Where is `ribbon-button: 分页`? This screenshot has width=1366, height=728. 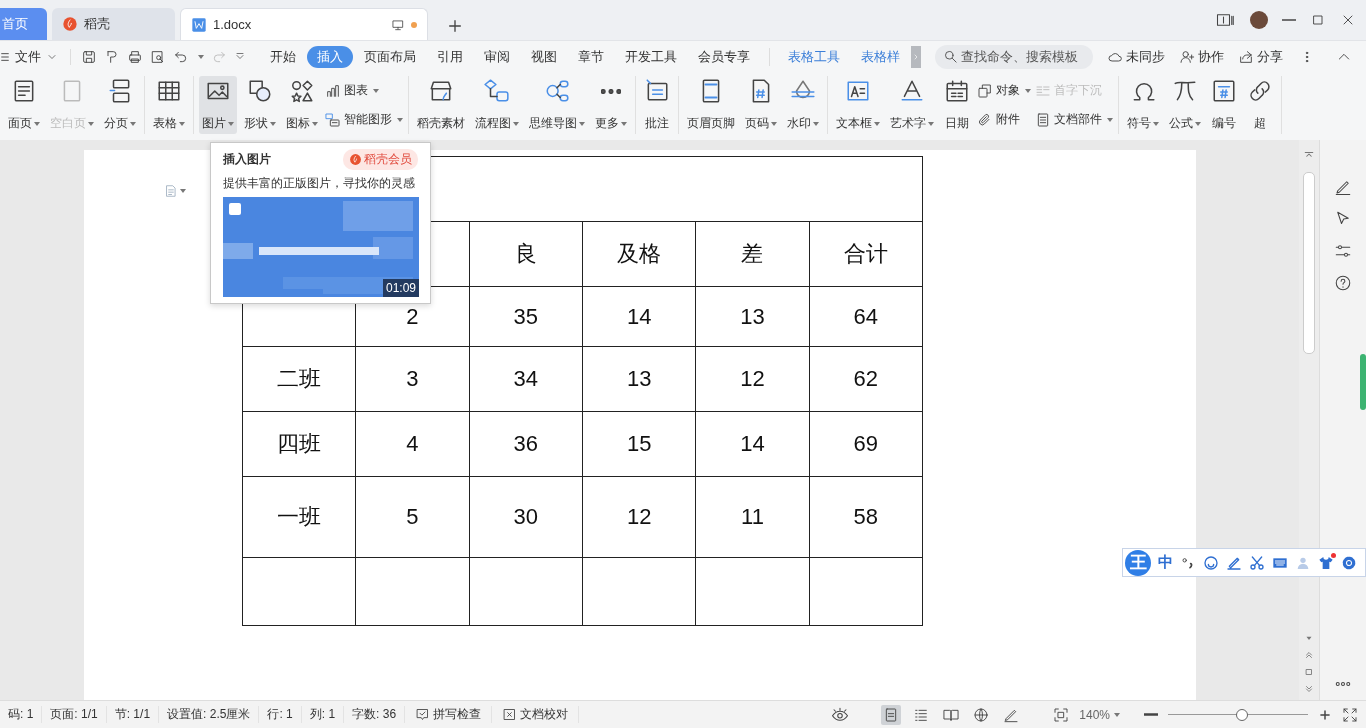 ribbon-button: 分页 is located at coordinates (120, 105).